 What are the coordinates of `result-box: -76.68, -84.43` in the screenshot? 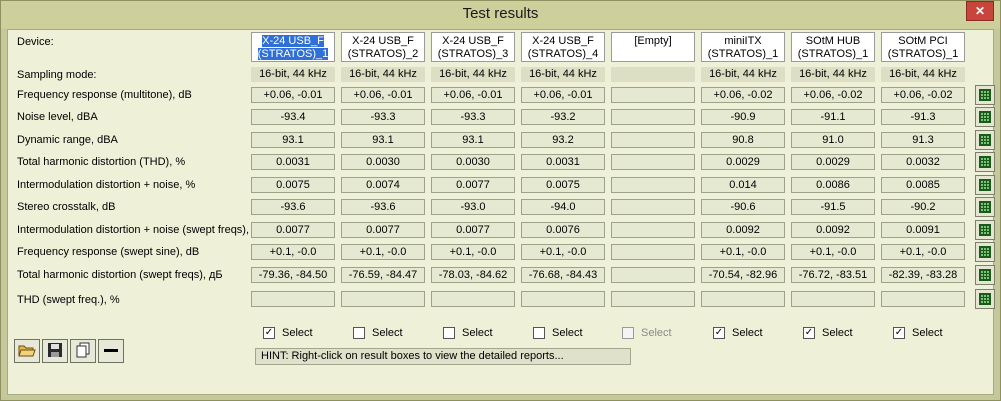 It's located at (563, 275).